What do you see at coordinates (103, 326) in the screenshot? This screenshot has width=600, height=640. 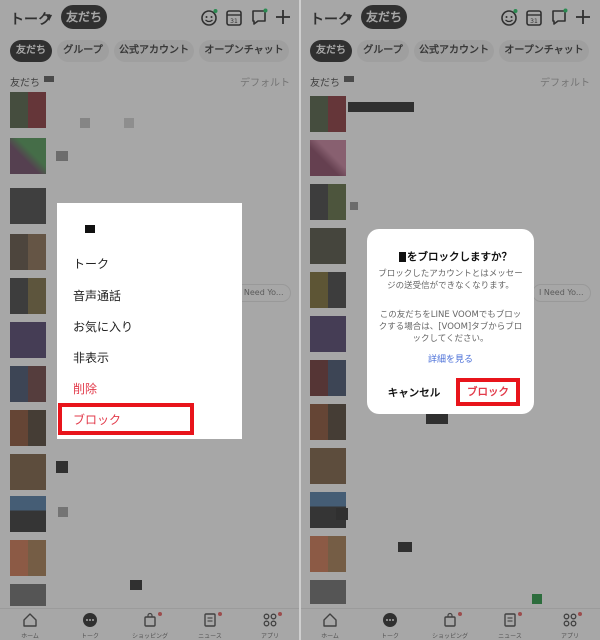 I see `menu-item-favorite: お気に入り` at bounding box center [103, 326].